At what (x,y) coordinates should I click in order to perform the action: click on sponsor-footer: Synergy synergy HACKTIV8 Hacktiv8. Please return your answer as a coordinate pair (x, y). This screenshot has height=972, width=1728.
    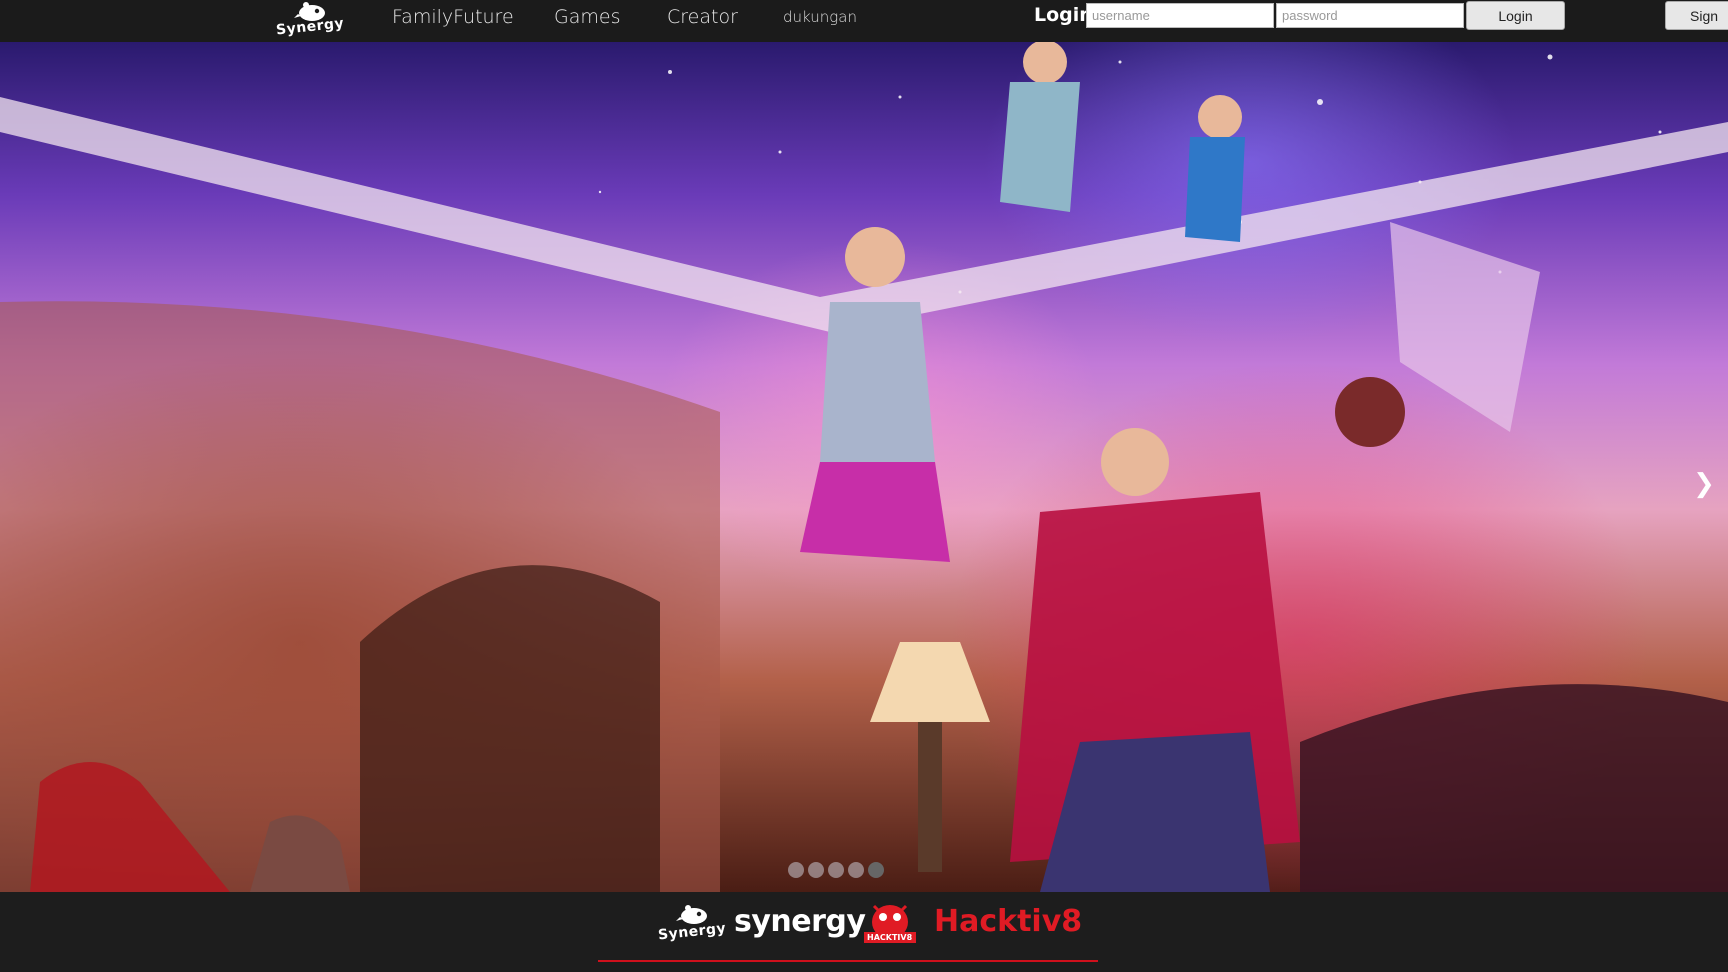
    Looking at the image, I should click on (864, 932).